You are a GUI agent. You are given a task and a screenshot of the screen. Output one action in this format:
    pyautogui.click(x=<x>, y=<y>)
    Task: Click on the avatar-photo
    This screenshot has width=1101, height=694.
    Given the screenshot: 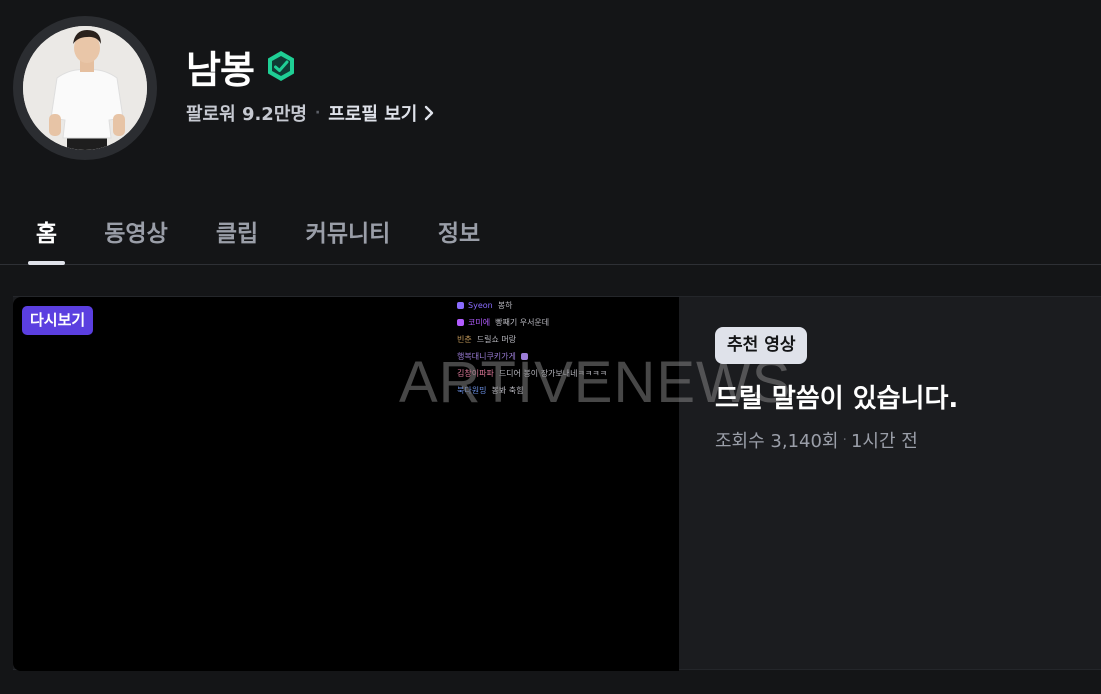 What is the action you would take?
    pyautogui.click(x=85, y=88)
    